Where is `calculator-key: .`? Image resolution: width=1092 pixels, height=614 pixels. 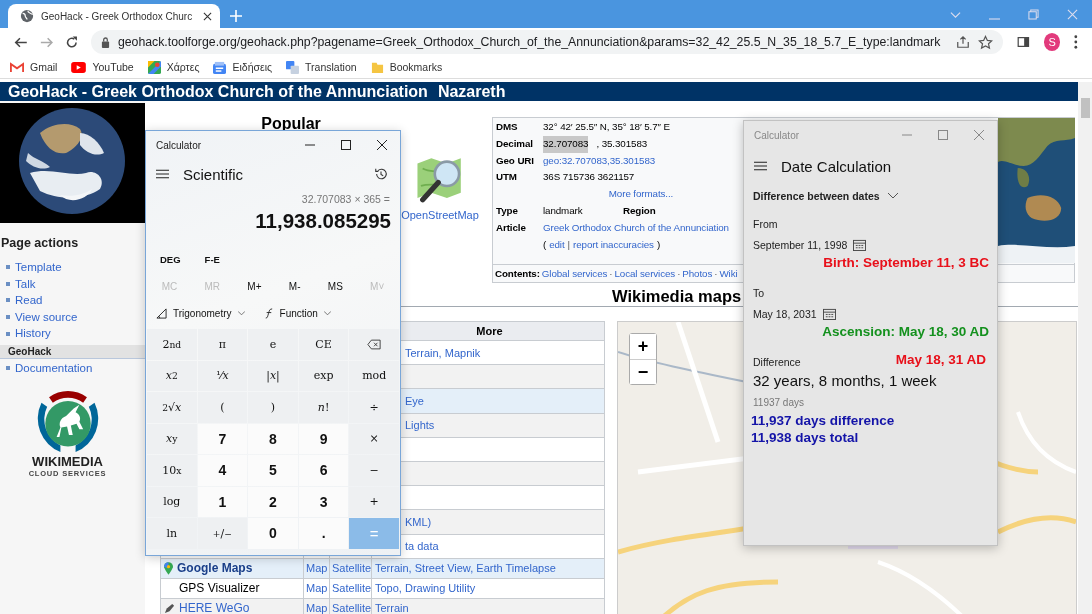 calculator-key: . is located at coordinates (323, 533).